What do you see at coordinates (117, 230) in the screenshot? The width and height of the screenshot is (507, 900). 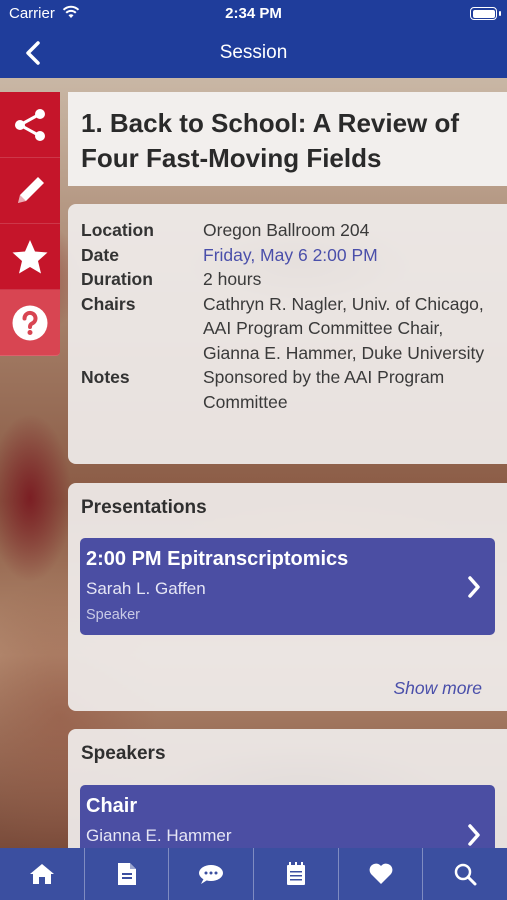 I see `detail-label: Location` at bounding box center [117, 230].